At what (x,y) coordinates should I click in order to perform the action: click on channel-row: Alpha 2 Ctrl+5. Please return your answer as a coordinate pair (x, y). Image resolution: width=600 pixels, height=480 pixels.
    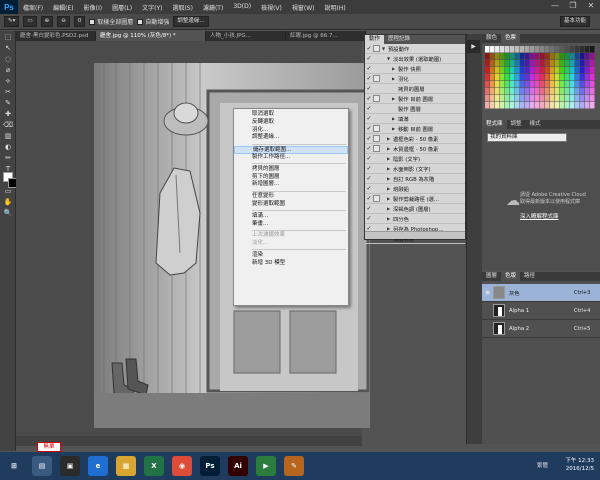
    Looking at the image, I should click on (541, 329).